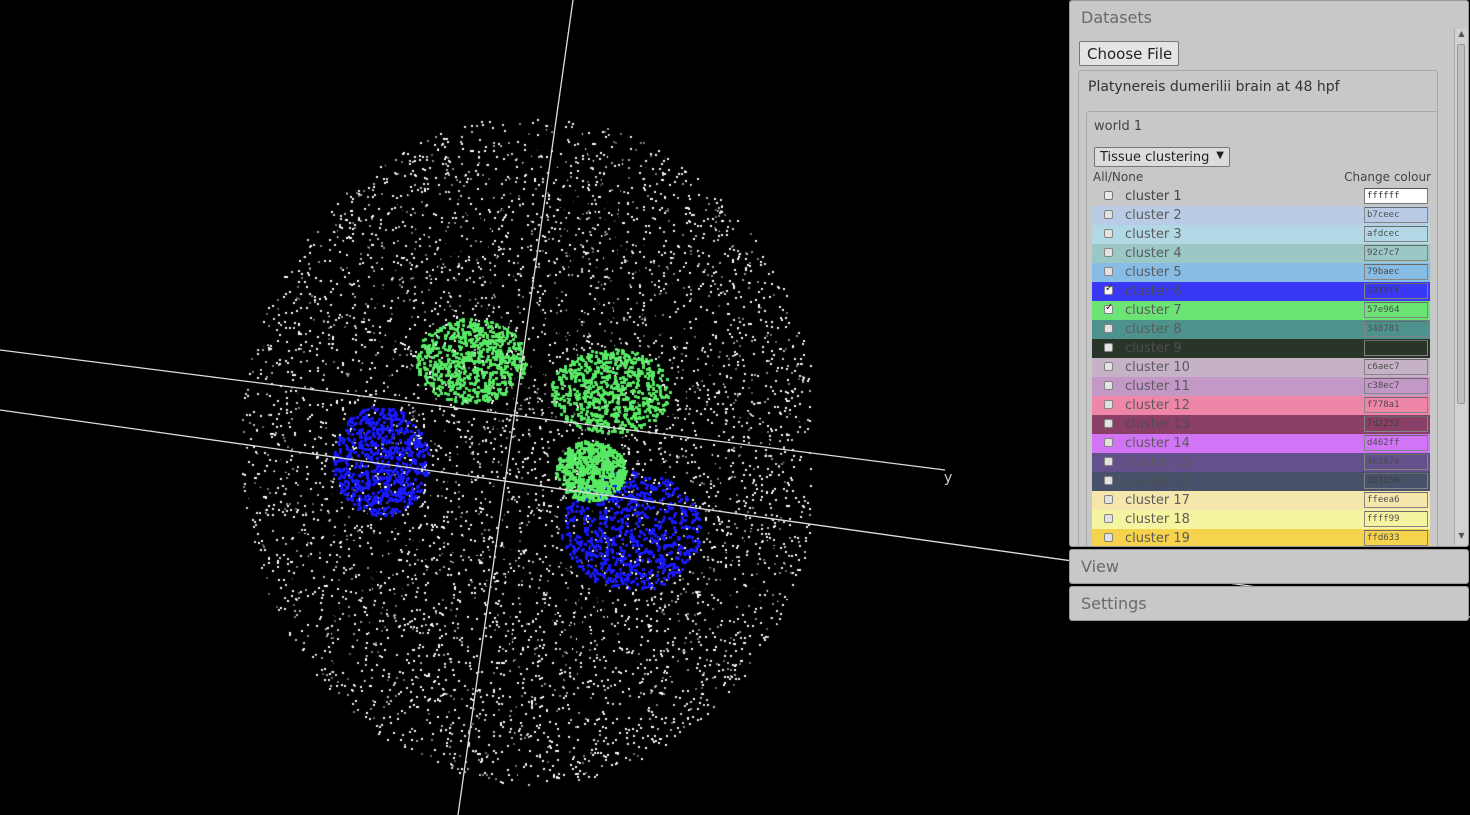 The image size is (1470, 815). What do you see at coordinates (1396, 386) in the screenshot?
I see `colour-input: c38ec7` at bounding box center [1396, 386].